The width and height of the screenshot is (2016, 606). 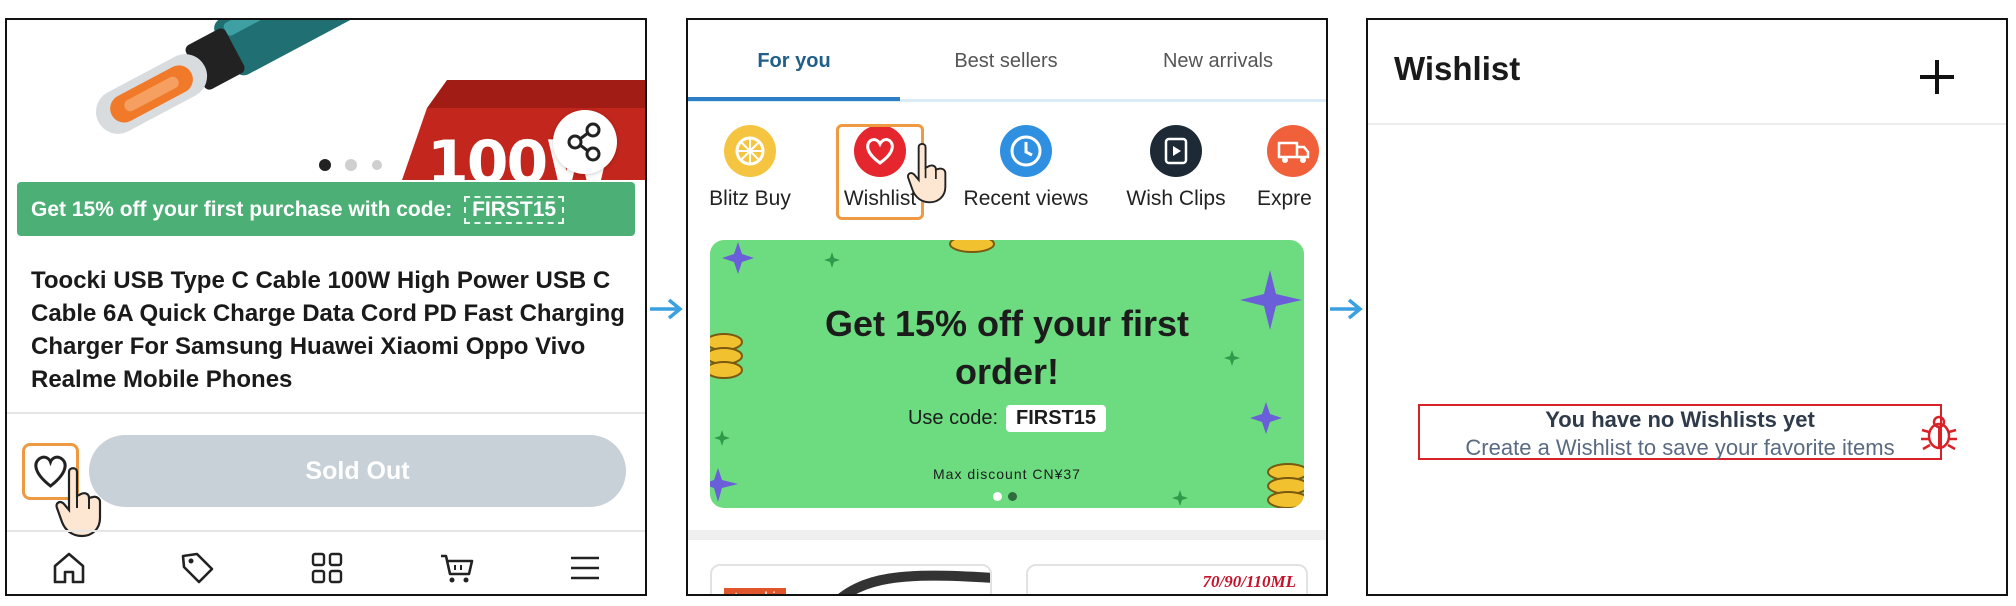 I want to click on shortcut-express: Expre, so click(x=1289, y=168).